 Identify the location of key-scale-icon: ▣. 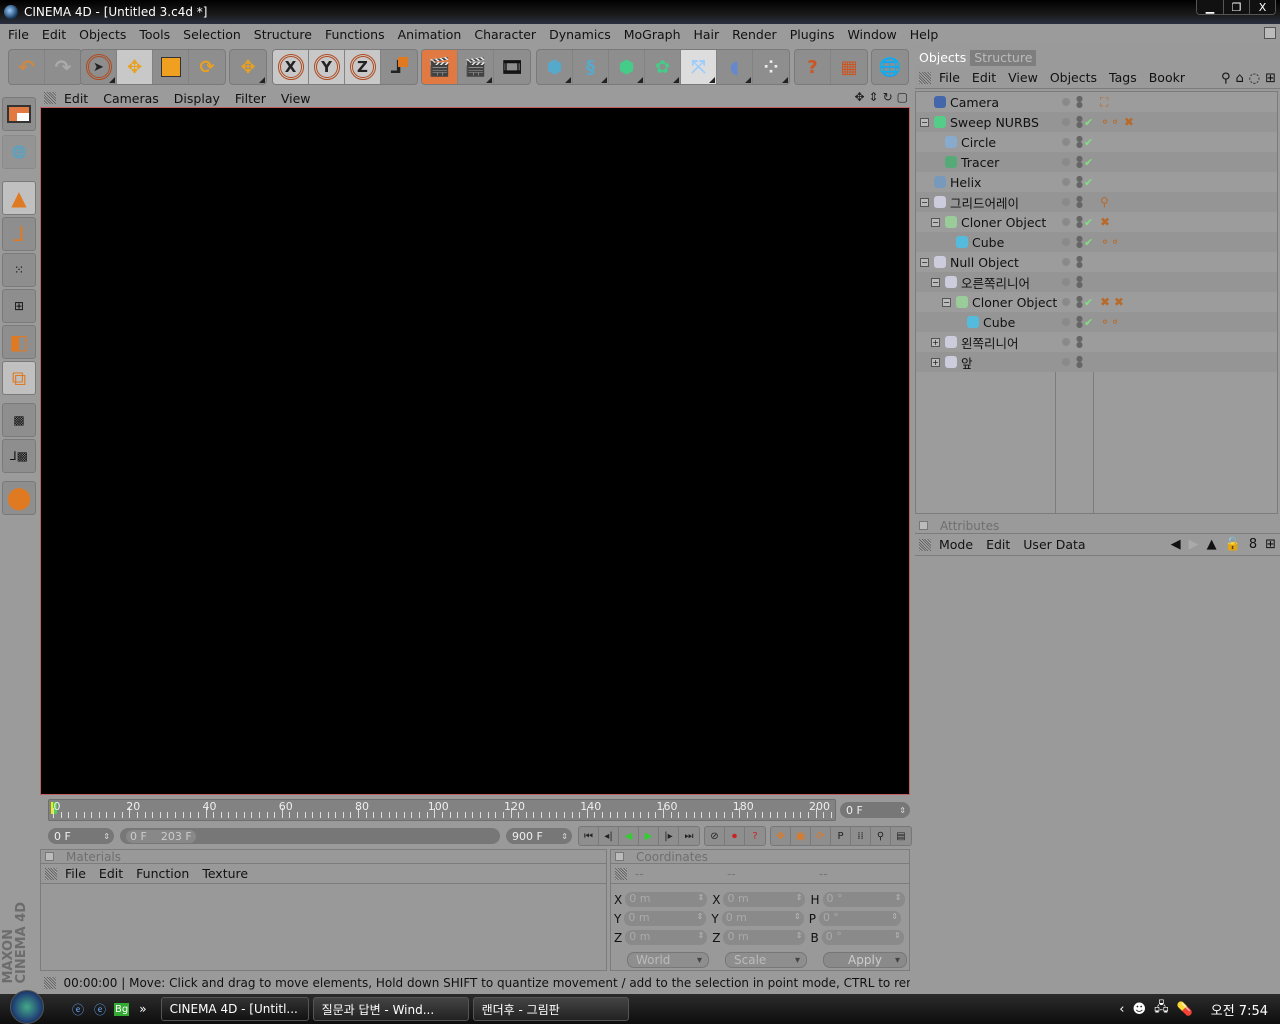
(801, 836).